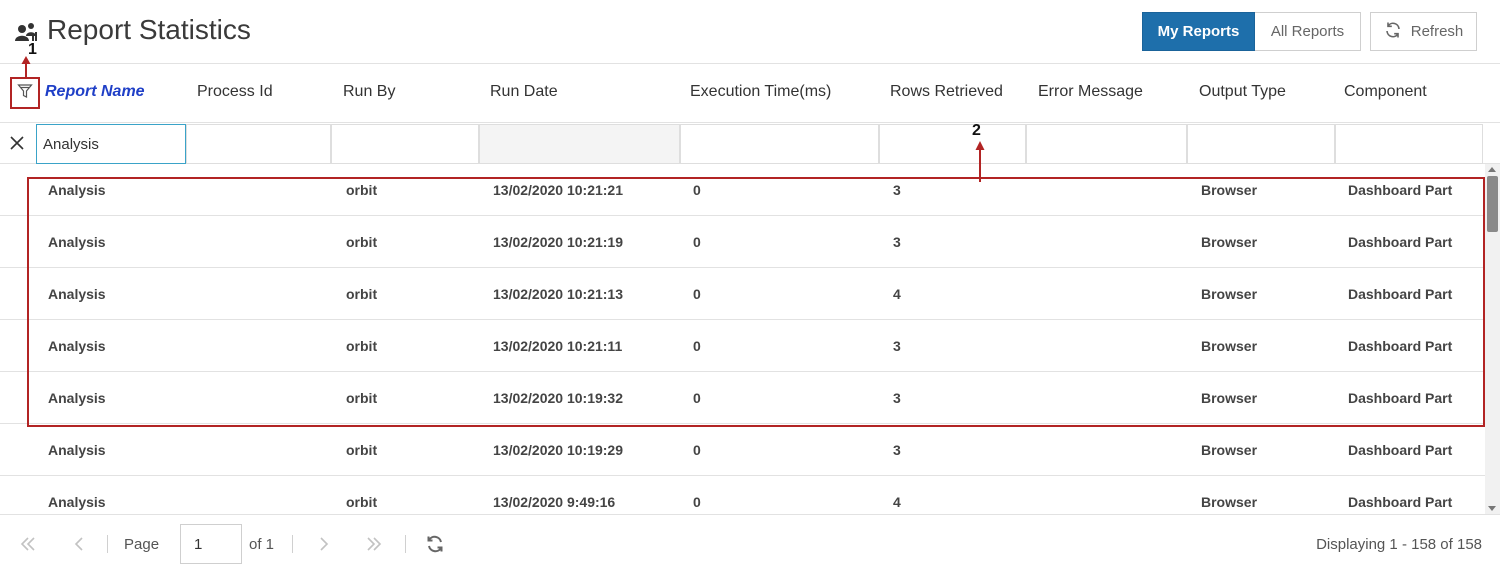 Image resolution: width=1500 pixels, height=572 pixels. What do you see at coordinates (142, 544) in the screenshot?
I see `page-label: Page` at bounding box center [142, 544].